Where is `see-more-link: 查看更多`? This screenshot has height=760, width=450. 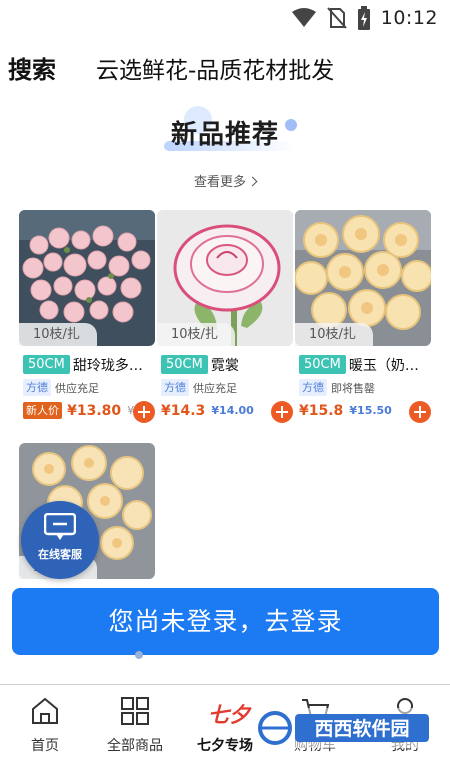 see-more-link: 查看更多 is located at coordinates (225, 180).